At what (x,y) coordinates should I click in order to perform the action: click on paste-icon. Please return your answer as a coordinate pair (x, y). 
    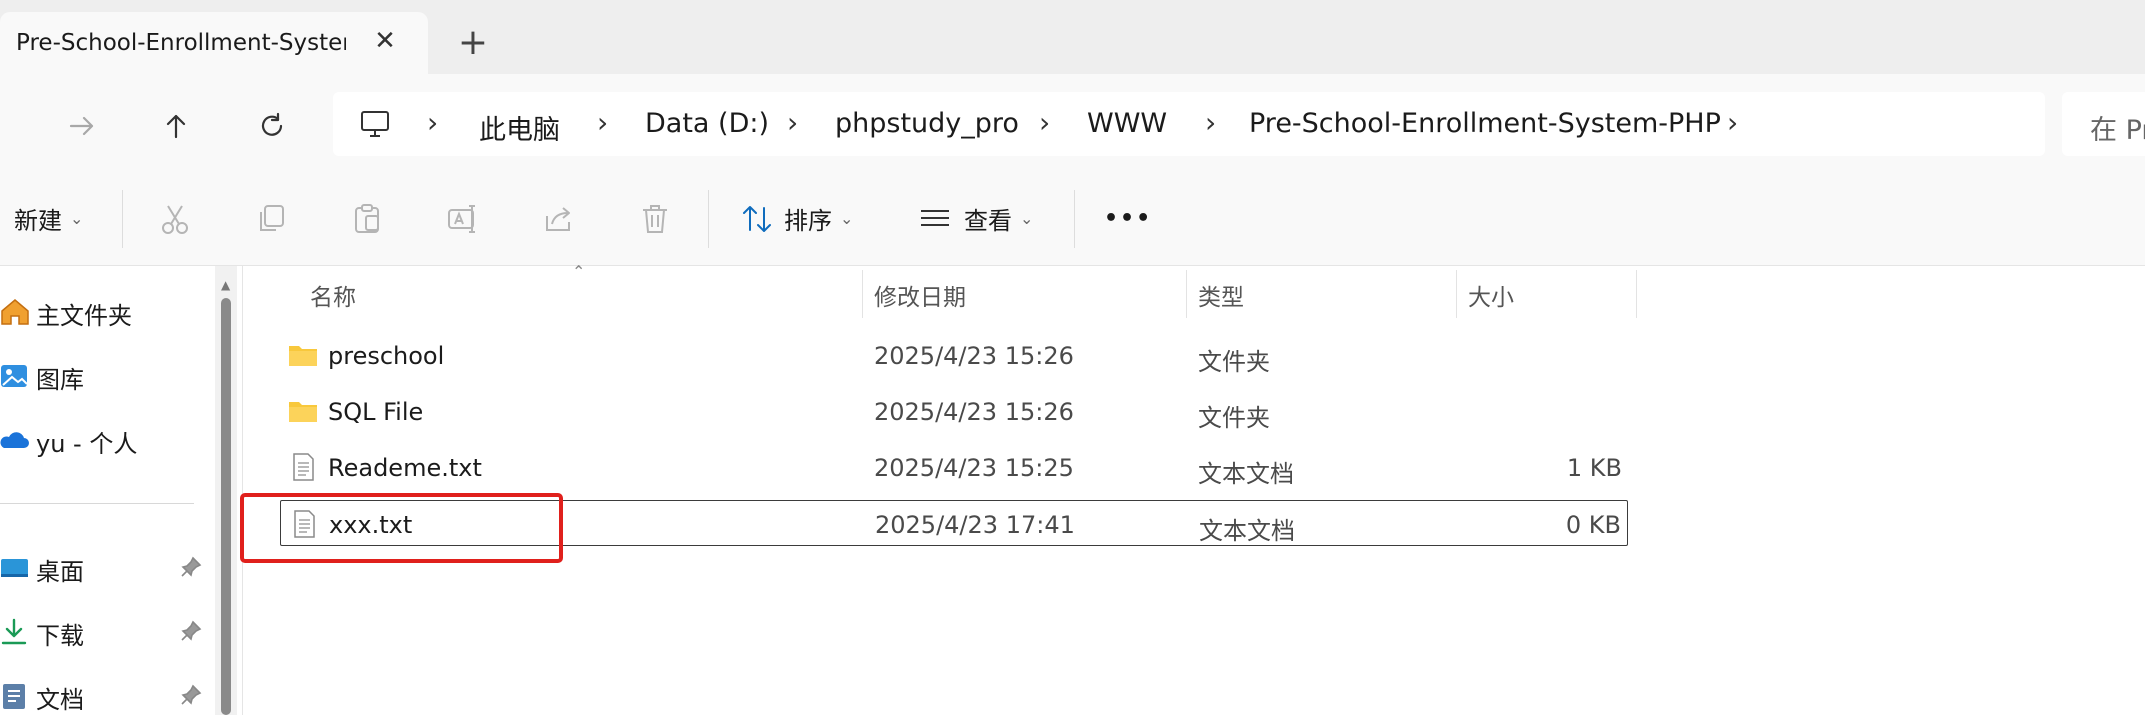
    Looking at the image, I should click on (367, 219).